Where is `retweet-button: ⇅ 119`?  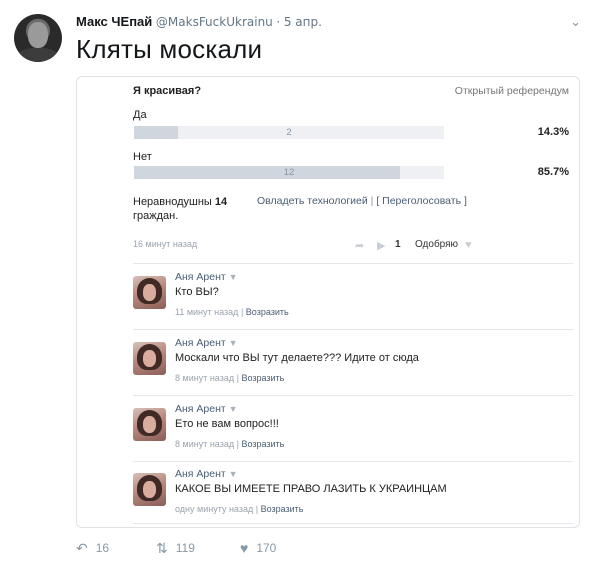
retweet-button: ⇅ 119 is located at coordinates (175, 548).